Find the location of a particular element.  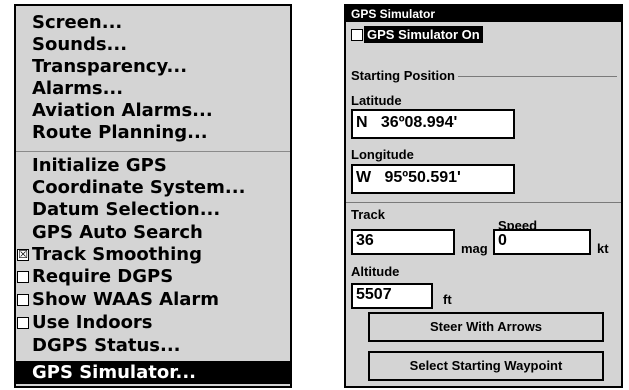

altitude-label: Altitude is located at coordinates (375, 271).